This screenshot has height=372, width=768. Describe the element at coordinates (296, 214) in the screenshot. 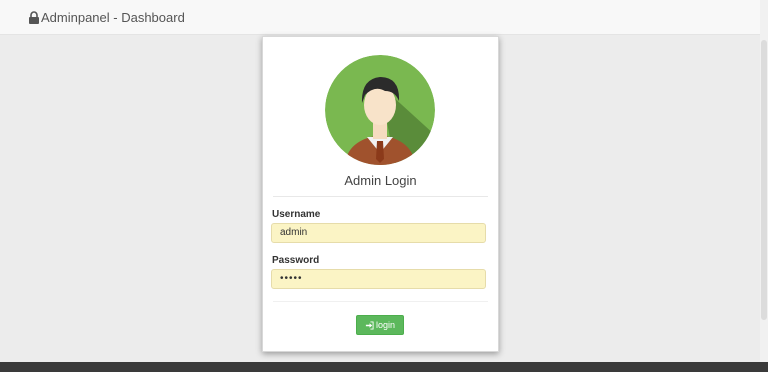

I see `username-label: Username` at that location.